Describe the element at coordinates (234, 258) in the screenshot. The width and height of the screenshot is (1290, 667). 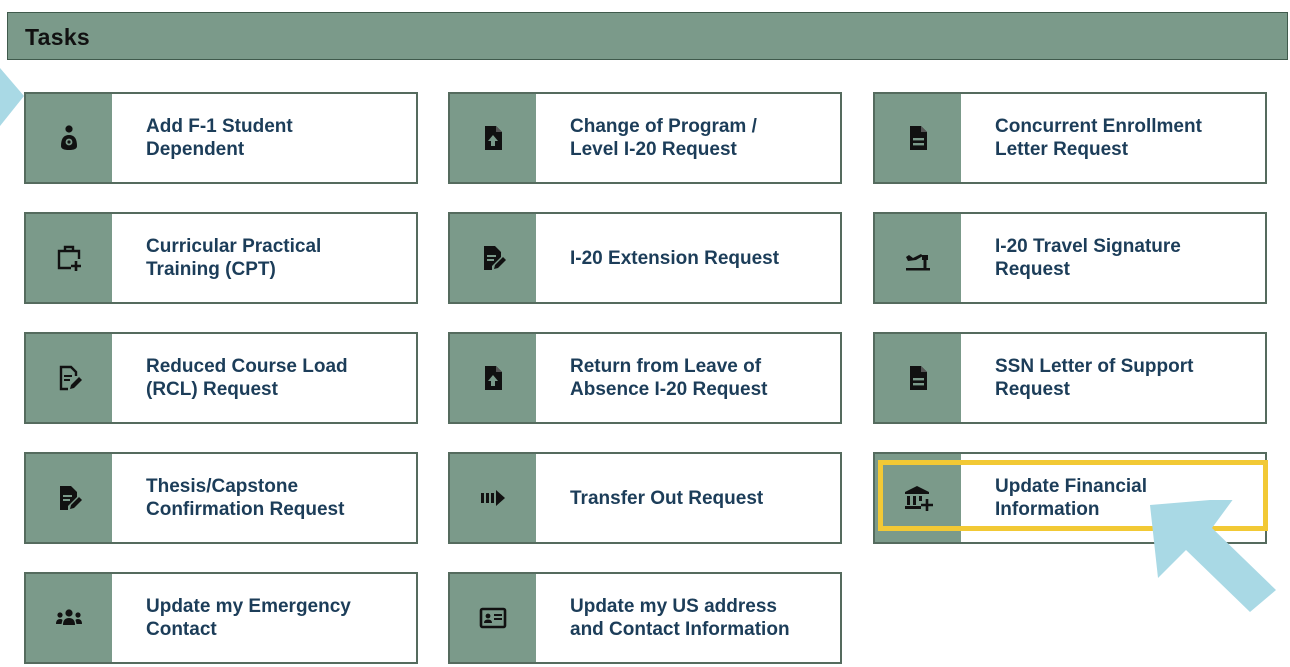
I see `task-label: Curricular Practical Training (CPT)` at that location.